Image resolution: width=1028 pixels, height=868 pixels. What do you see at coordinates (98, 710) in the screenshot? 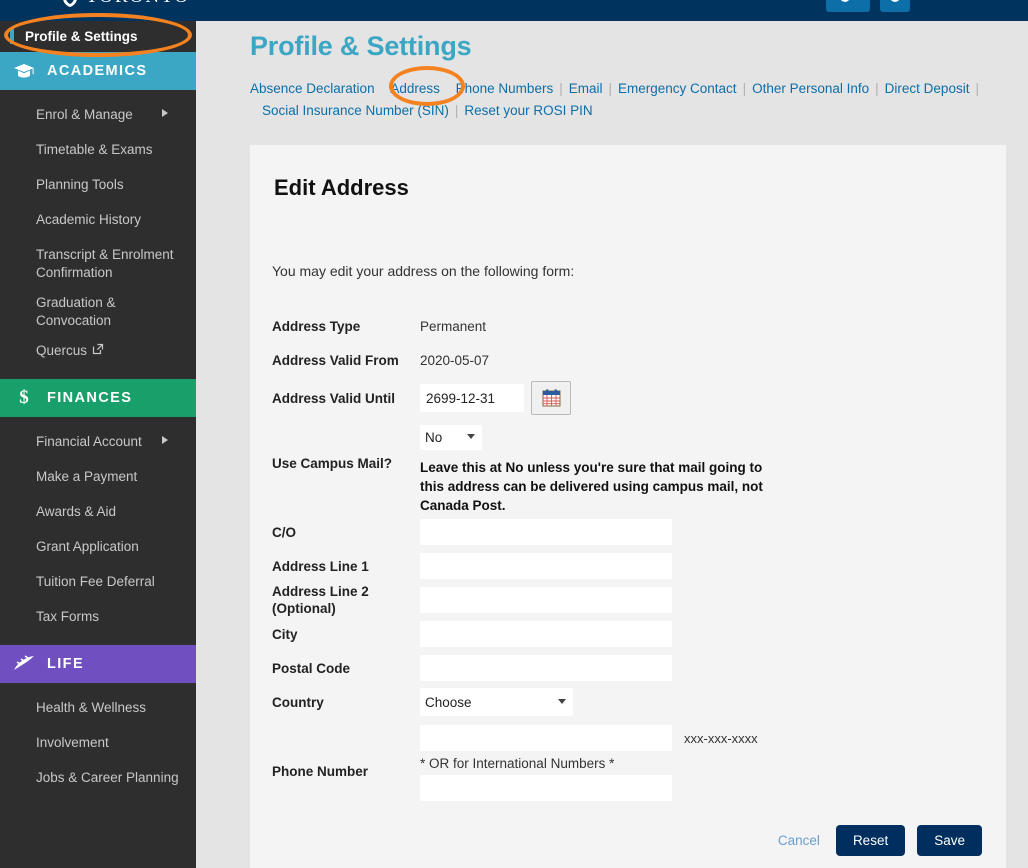
I see `sidebar-item-health-wellness: Health & Wellness` at bounding box center [98, 710].